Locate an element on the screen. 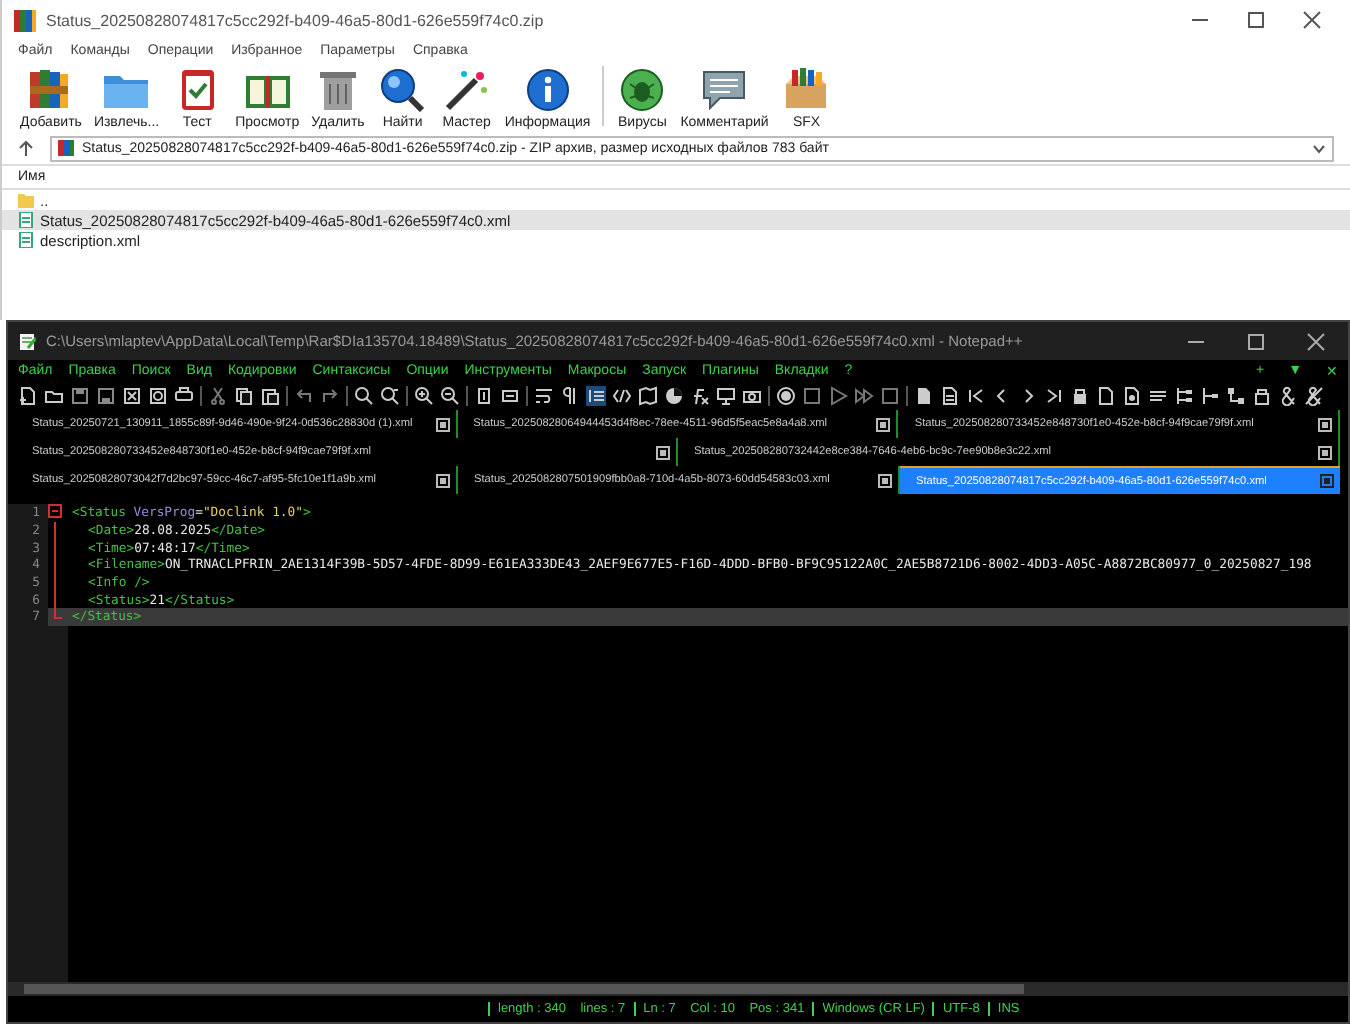  list-icon is located at coordinates (1158, 396).